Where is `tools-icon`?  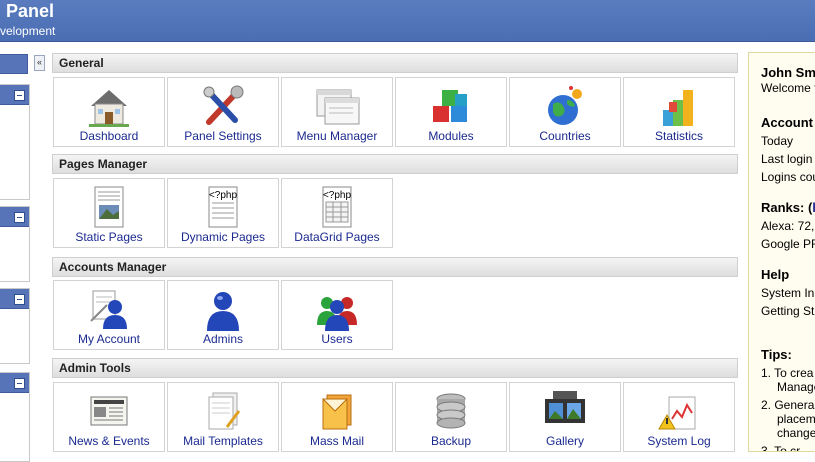
tools-icon is located at coordinates (223, 105).